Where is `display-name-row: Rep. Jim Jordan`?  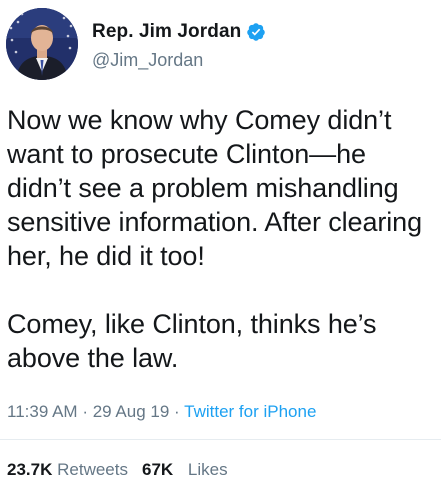 display-name-row: Rep. Jim Jordan is located at coordinates (179, 32).